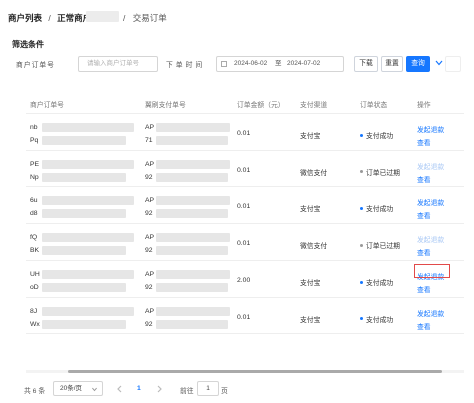  I want to click on page-suffix: 页, so click(224, 391).